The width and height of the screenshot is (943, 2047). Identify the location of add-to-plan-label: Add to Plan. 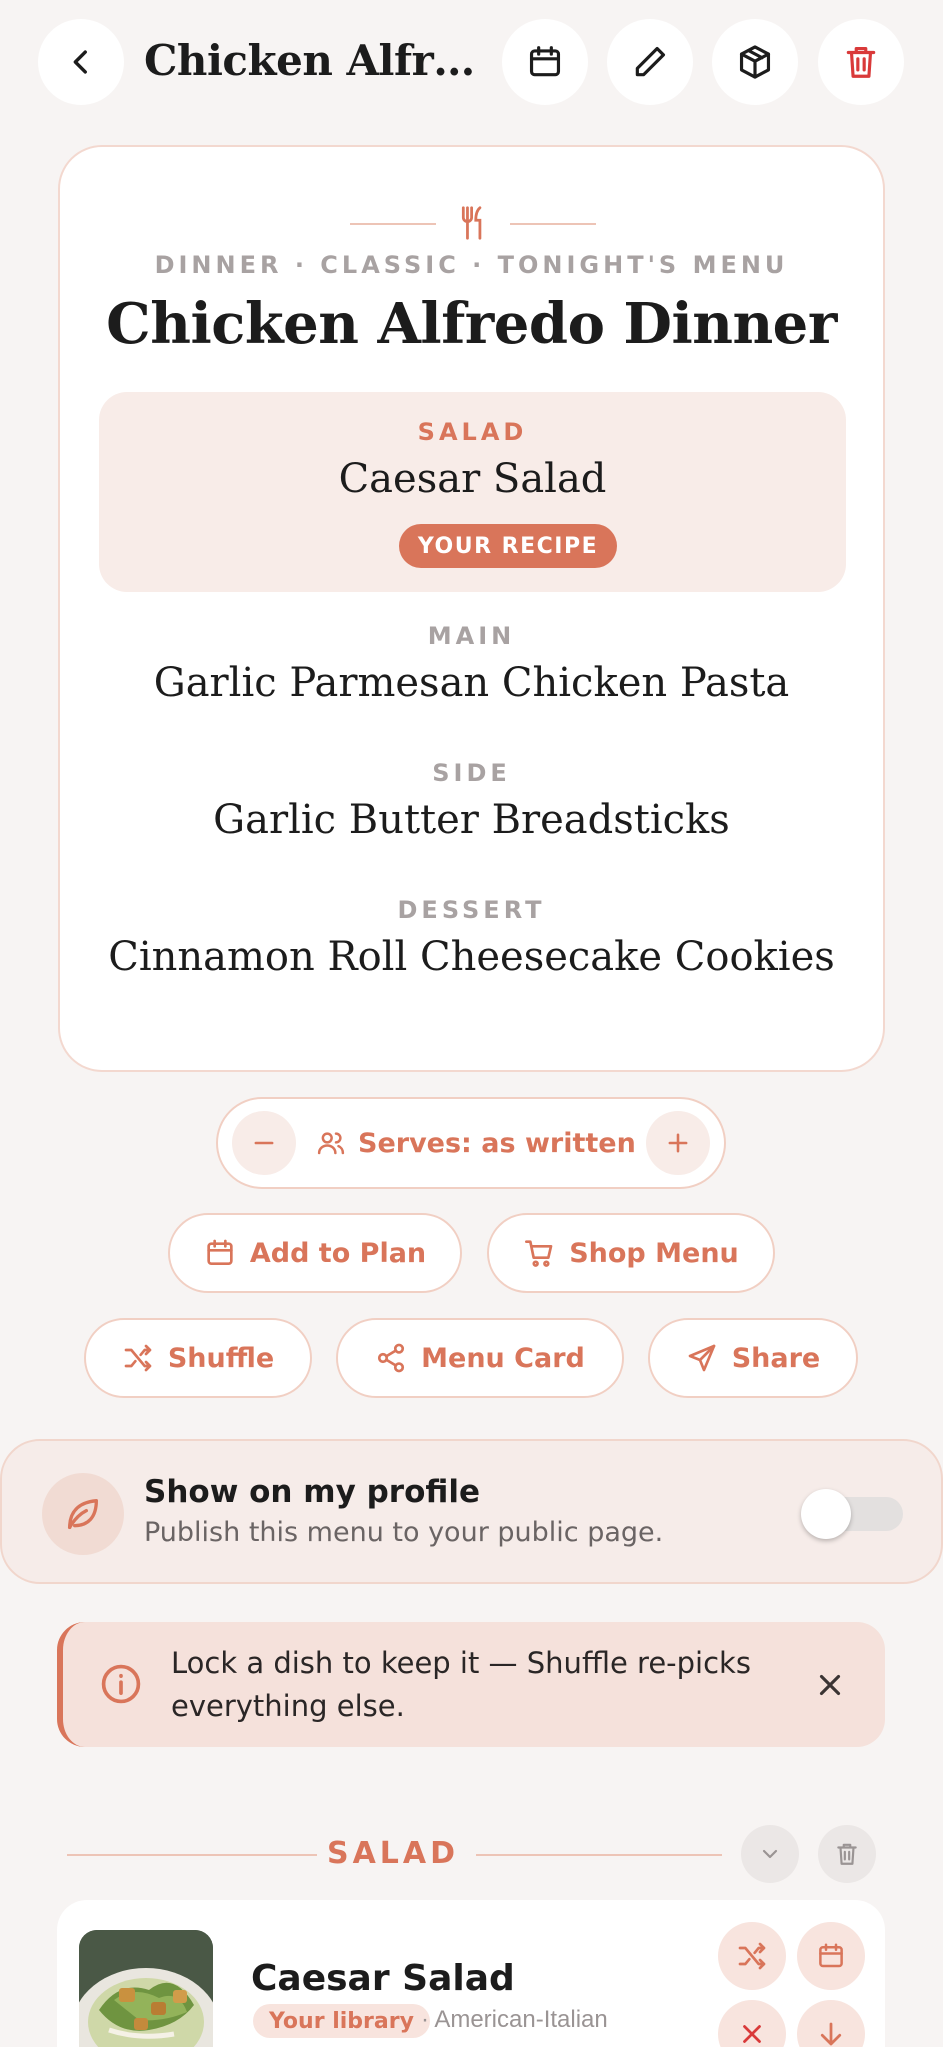
(338, 1253).